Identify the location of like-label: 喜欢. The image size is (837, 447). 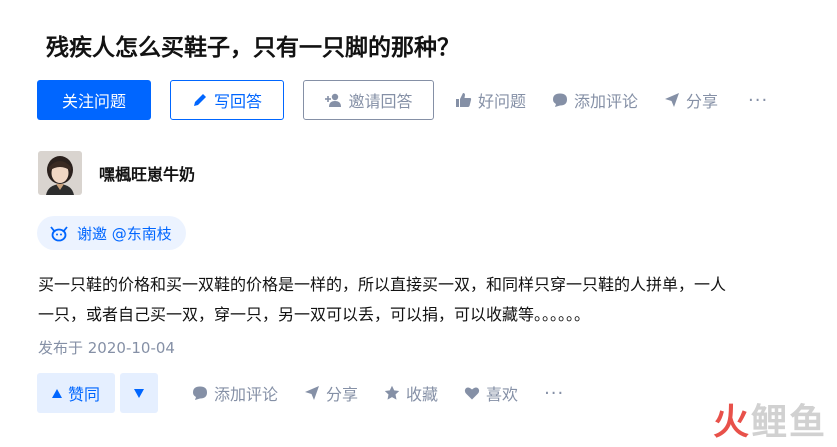
(502, 394).